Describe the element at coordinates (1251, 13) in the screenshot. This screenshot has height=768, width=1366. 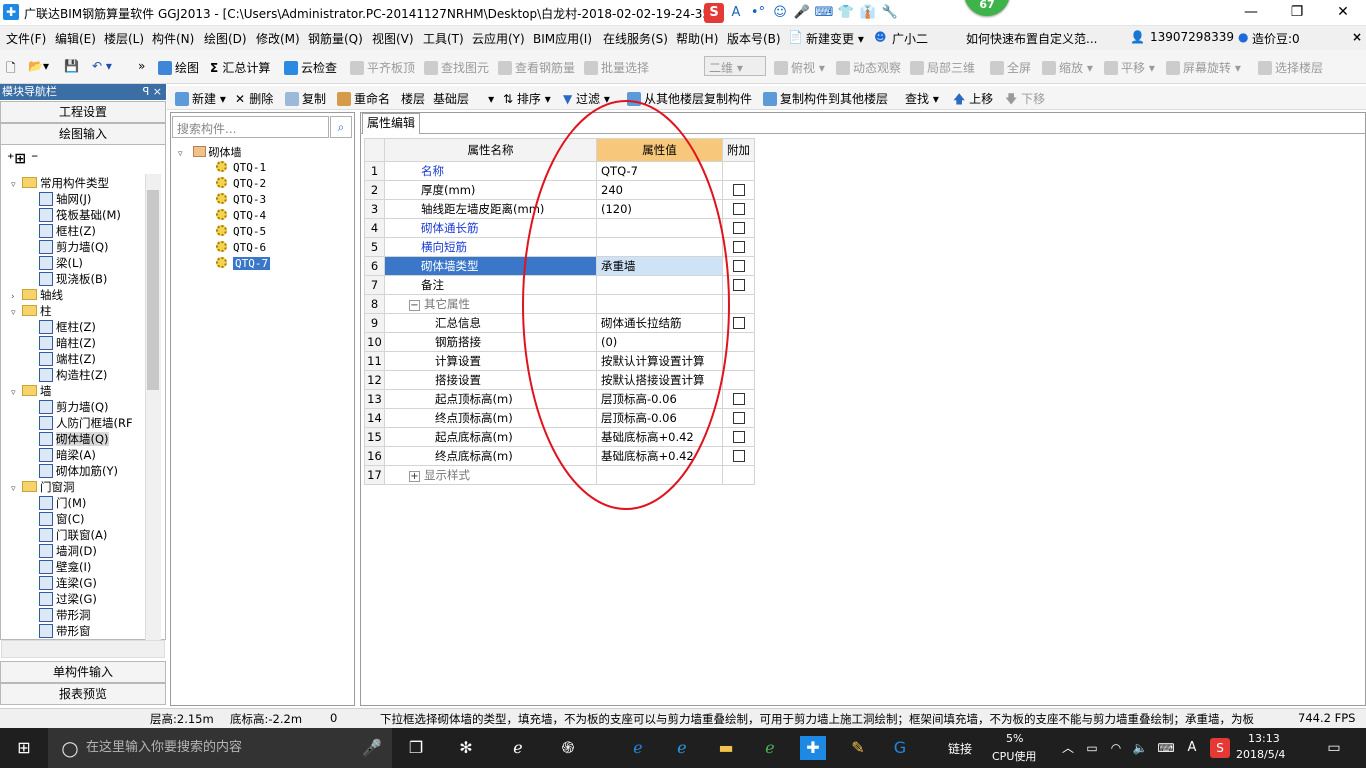
I see `minimize-button: —` at that location.